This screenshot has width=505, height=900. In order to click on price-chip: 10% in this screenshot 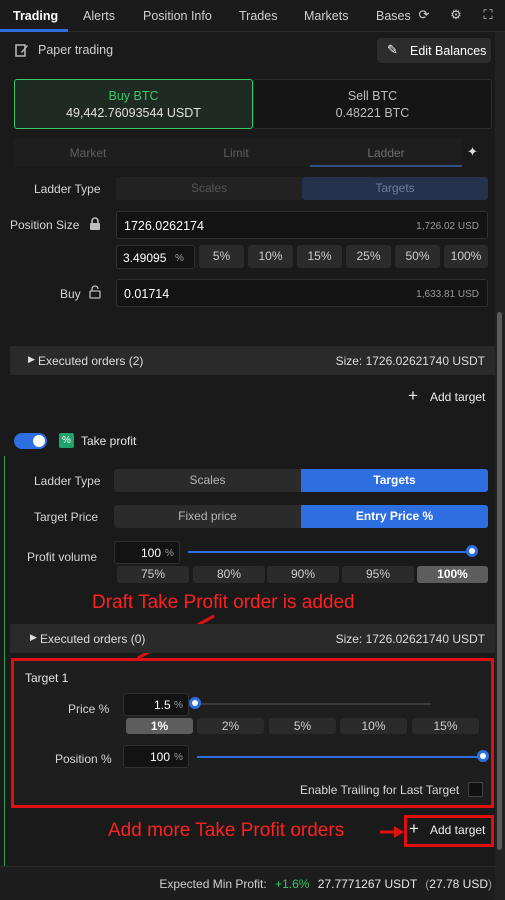, I will do `click(373, 726)`.